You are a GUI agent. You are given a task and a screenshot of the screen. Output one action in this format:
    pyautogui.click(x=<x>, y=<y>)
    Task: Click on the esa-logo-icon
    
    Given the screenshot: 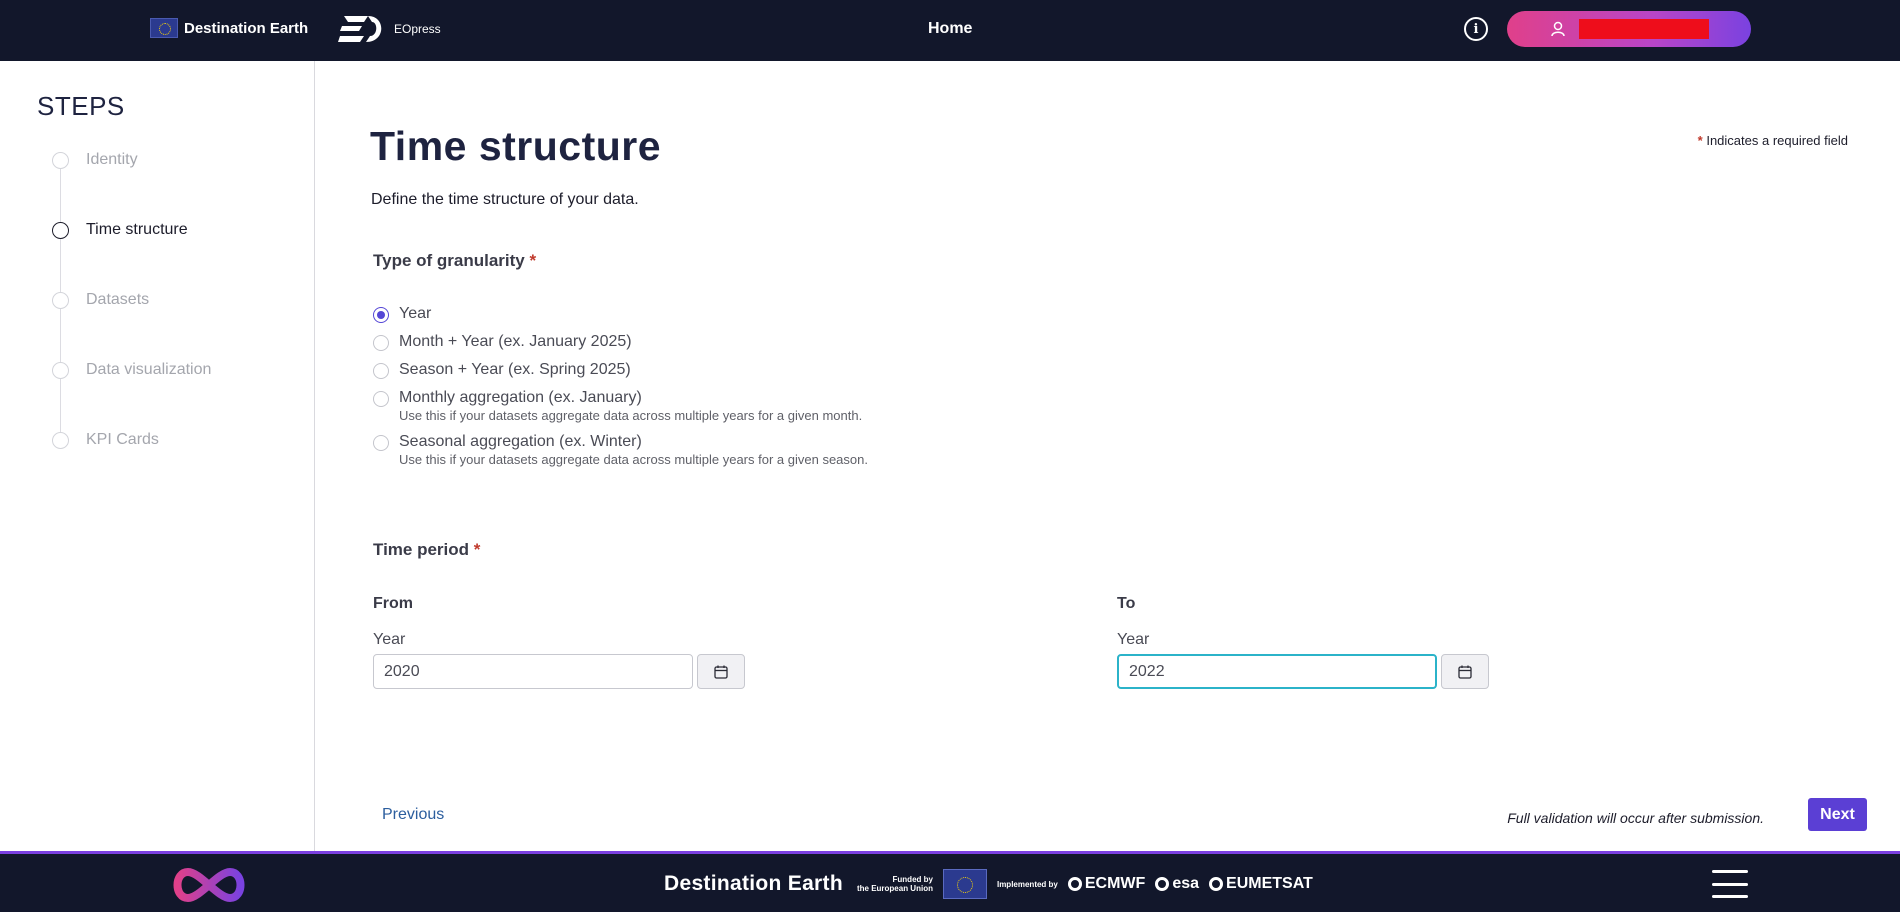 What is the action you would take?
    pyautogui.click(x=1162, y=884)
    